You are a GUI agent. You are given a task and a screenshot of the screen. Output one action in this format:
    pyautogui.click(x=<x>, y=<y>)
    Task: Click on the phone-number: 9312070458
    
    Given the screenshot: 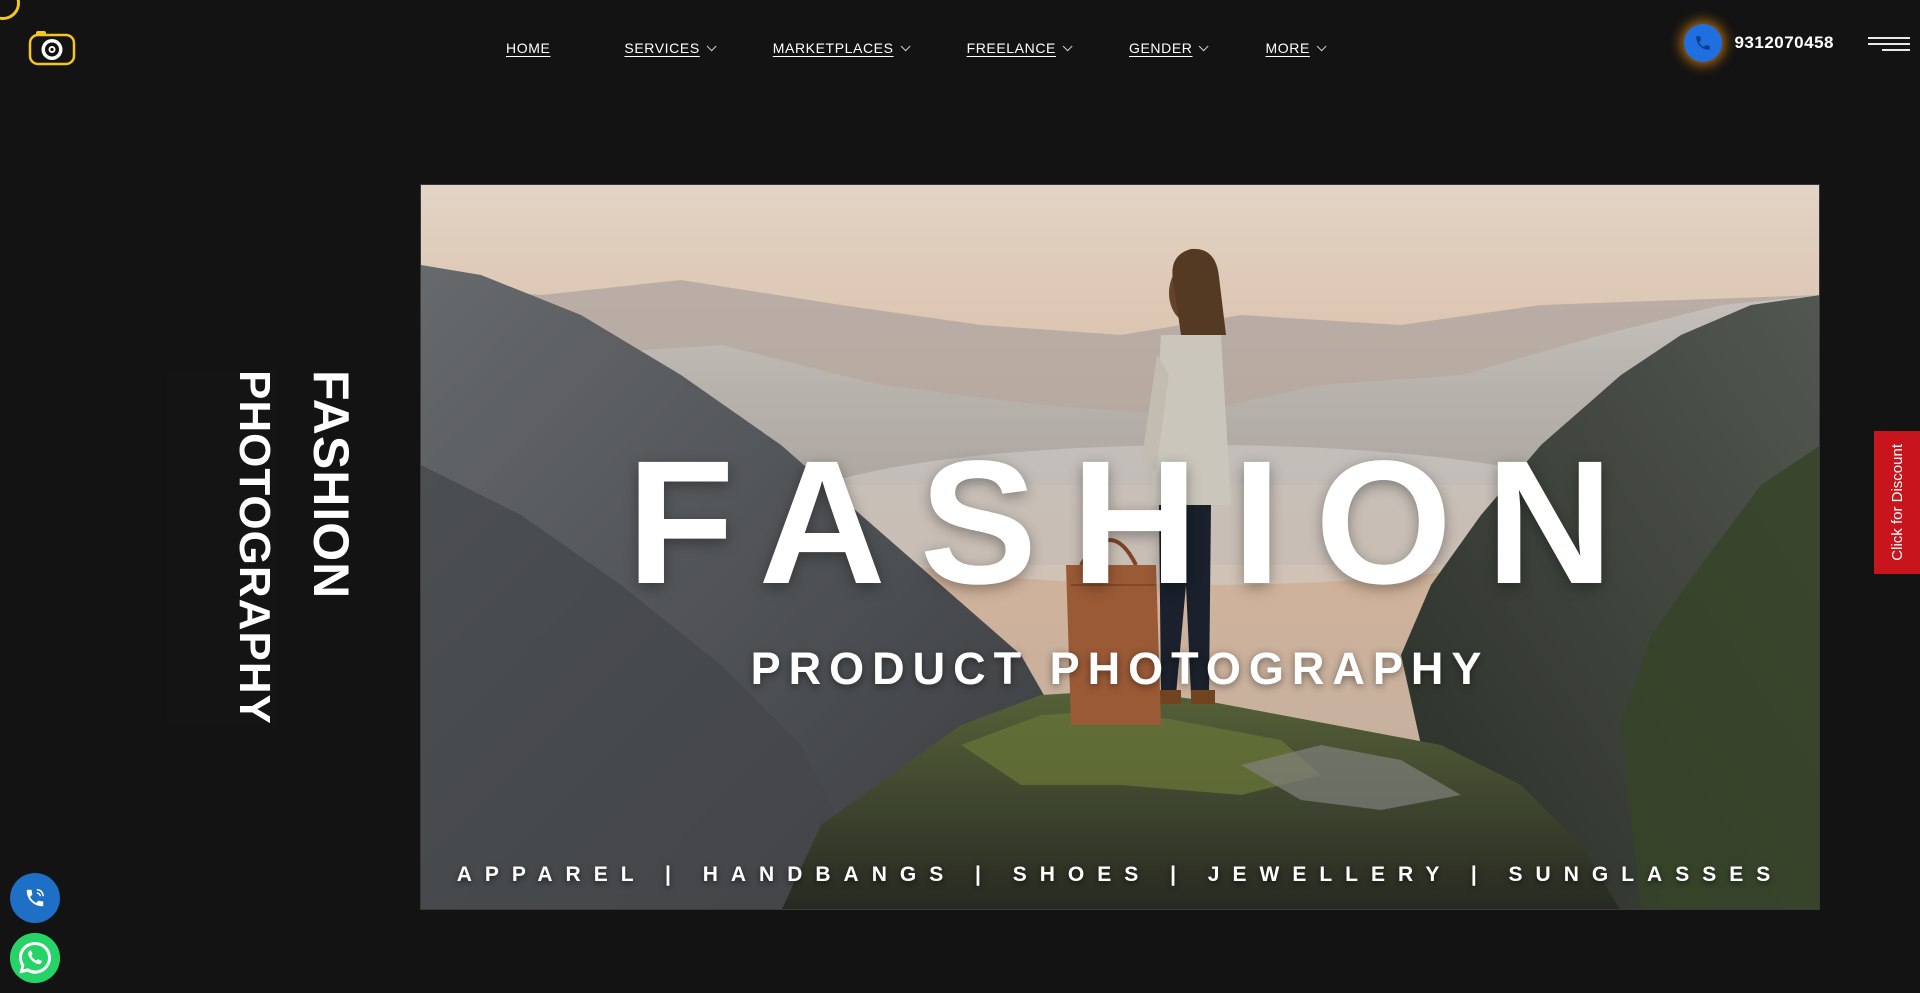 What is the action you would take?
    pyautogui.click(x=1784, y=43)
    